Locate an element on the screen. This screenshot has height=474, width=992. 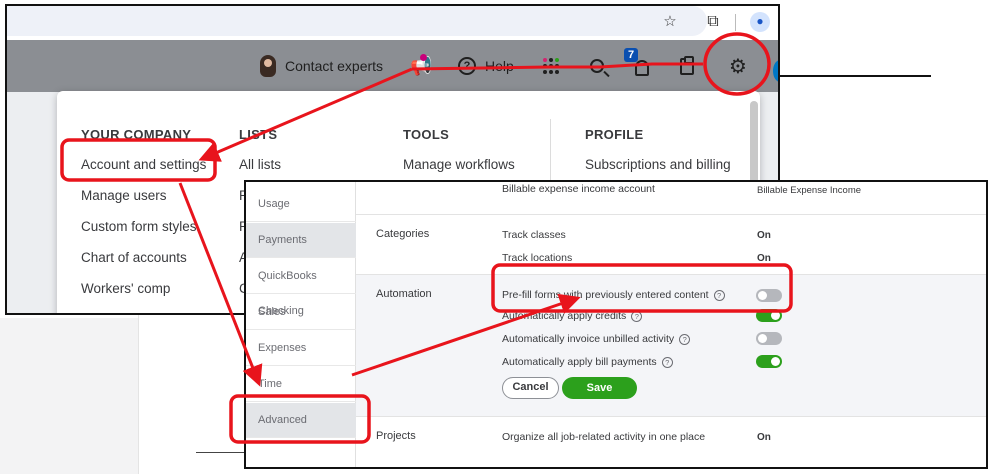
nav-item-advanced: Advanced is located at coordinates (301, 420).